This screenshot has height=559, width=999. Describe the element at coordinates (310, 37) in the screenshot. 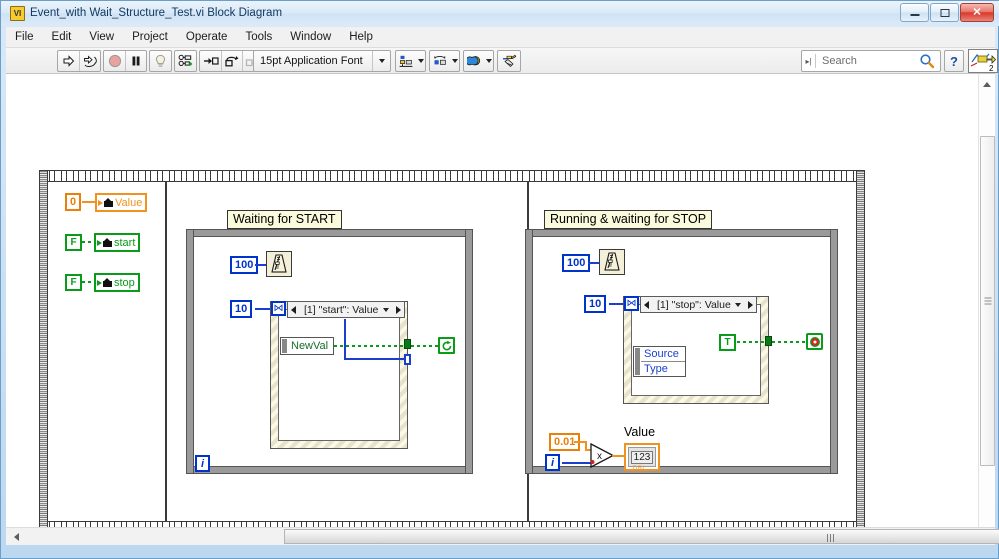

I see `menu-window: Window` at that location.